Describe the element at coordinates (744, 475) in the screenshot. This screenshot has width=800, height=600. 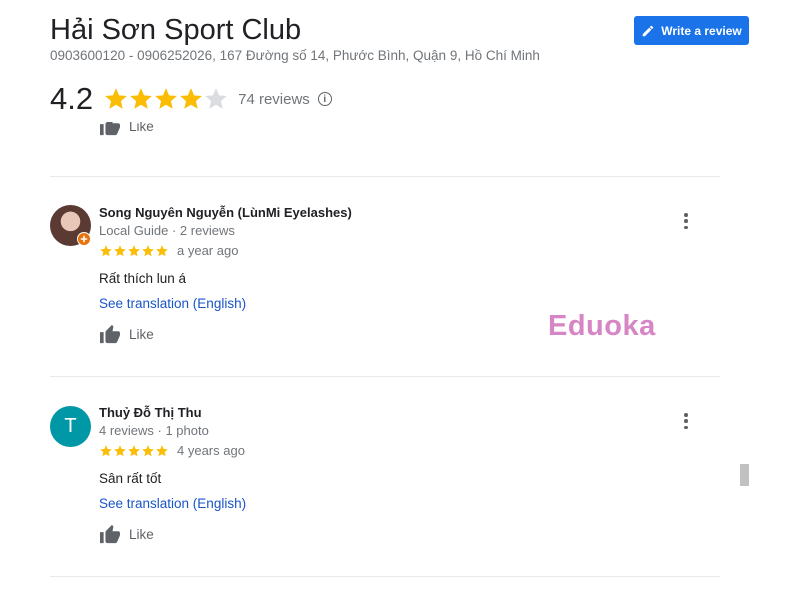
I see `scrollbar-thumb` at that location.